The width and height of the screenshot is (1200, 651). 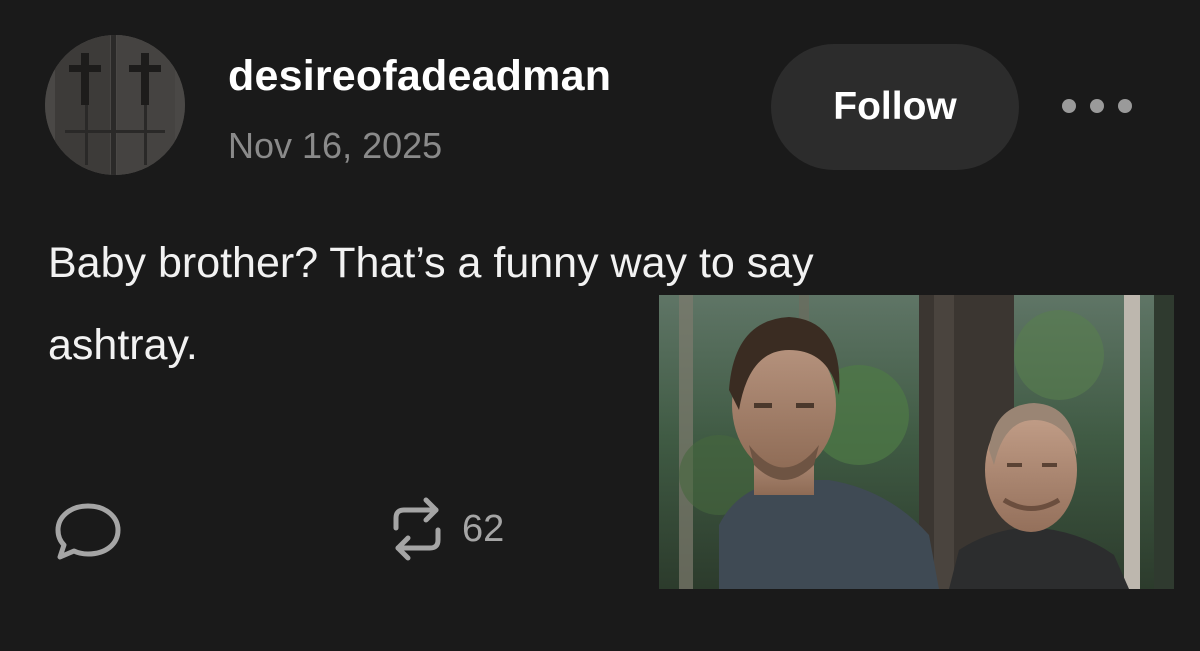 What do you see at coordinates (895, 107) in the screenshot?
I see `follow-button: Follow` at bounding box center [895, 107].